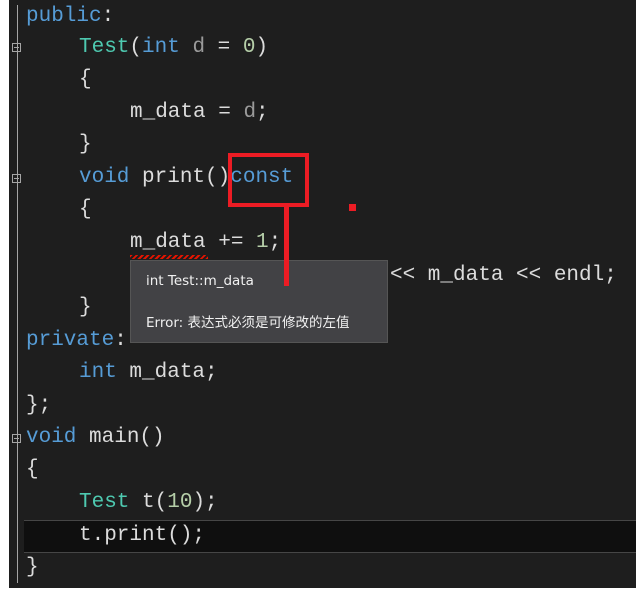 The width and height of the screenshot is (636, 590). What do you see at coordinates (136, 47) in the screenshot?
I see `punct: (` at bounding box center [136, 47].